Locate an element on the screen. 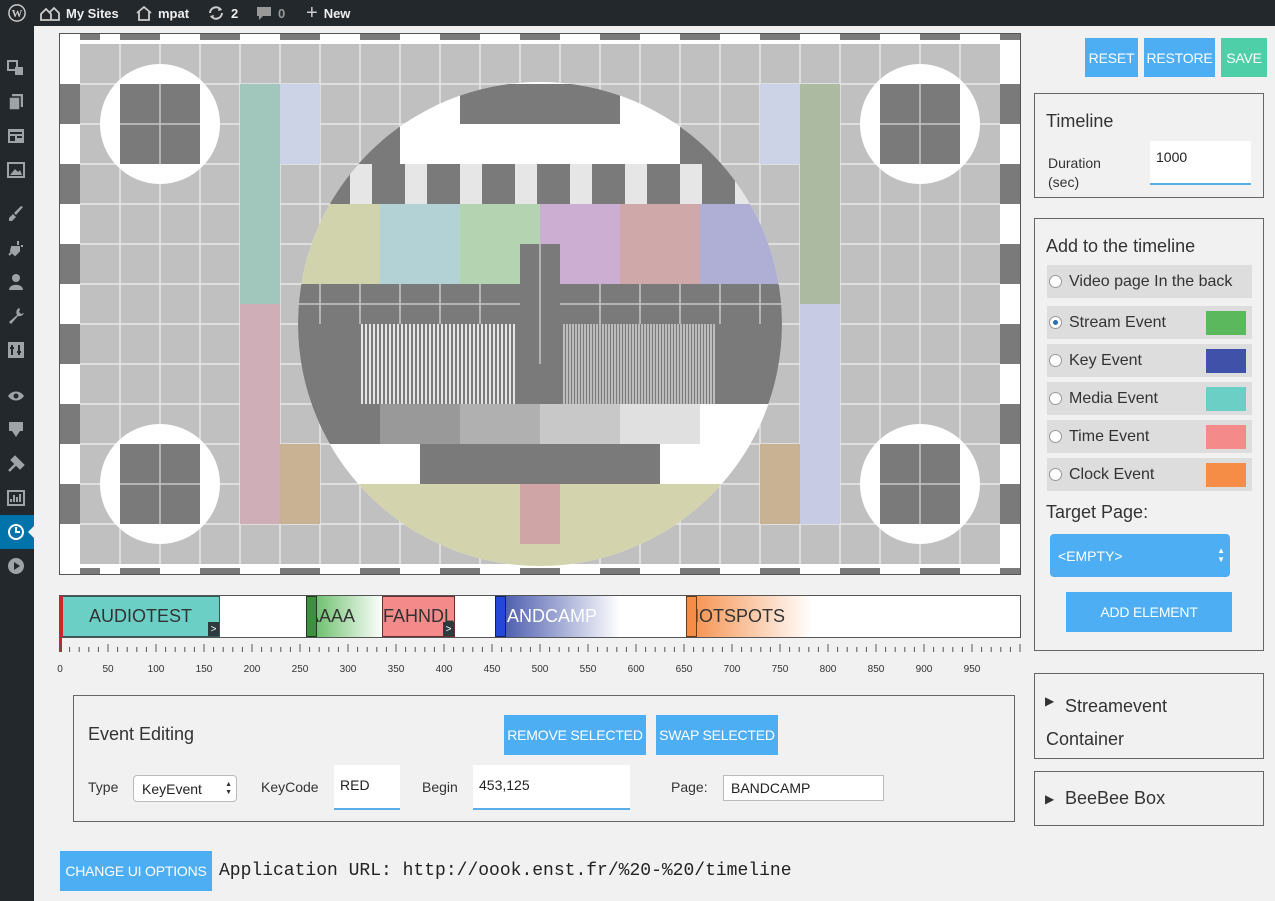 The image size is (1275, 901). timeline-panel-title: Timeline is located at coordinates (1080, 121).